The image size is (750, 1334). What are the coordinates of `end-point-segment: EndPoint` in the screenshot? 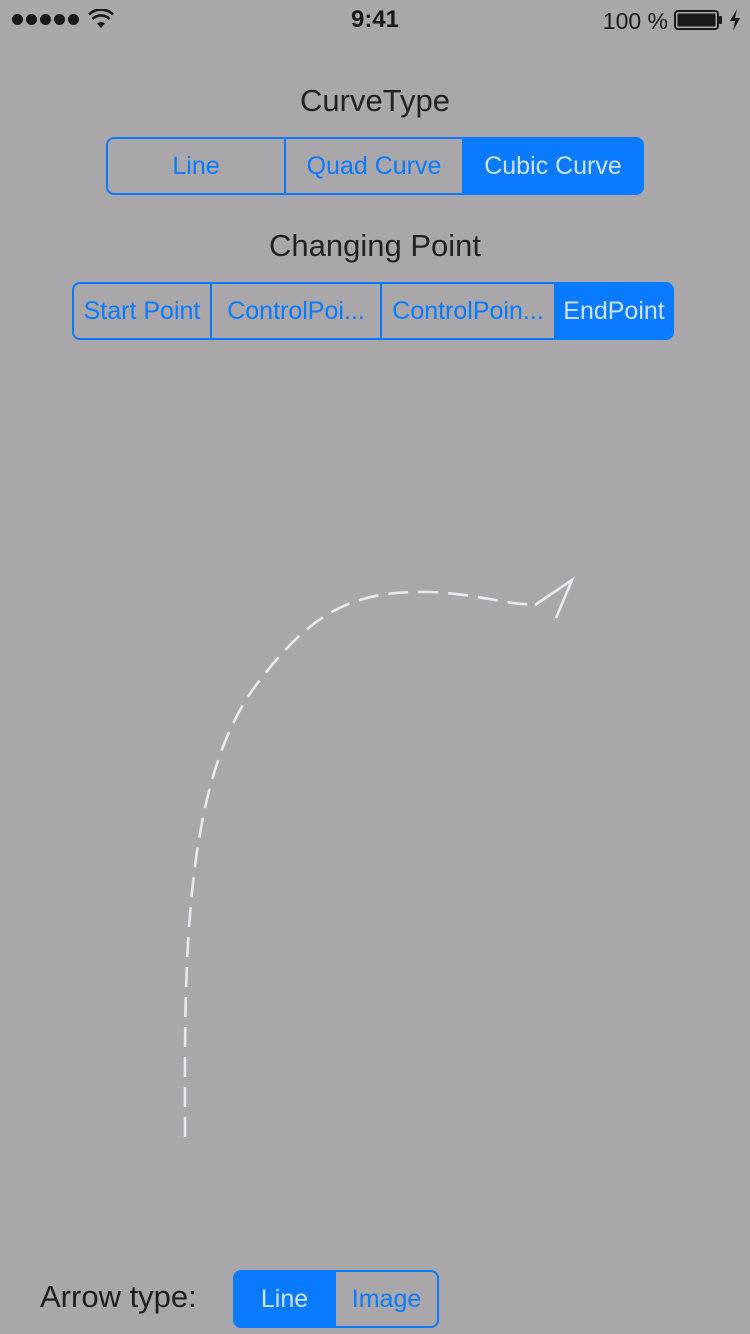 It's located at (614, 311).